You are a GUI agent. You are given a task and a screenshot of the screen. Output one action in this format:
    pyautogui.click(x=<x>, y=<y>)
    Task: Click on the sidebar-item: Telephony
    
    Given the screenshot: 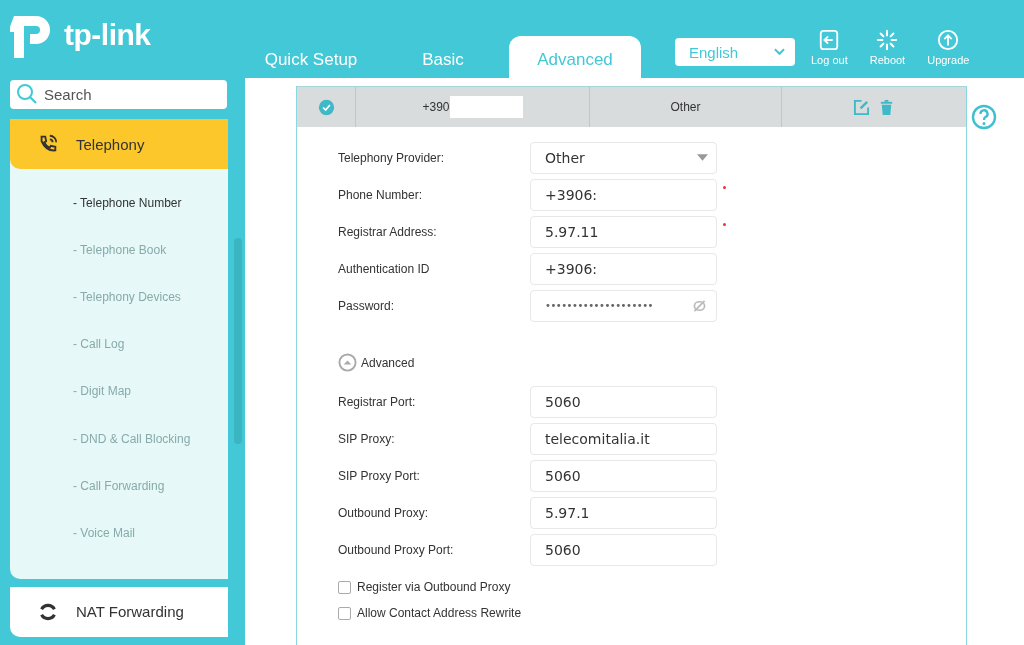 What is the action you would take?
    pyautogui.click(x=119, y=144)
    